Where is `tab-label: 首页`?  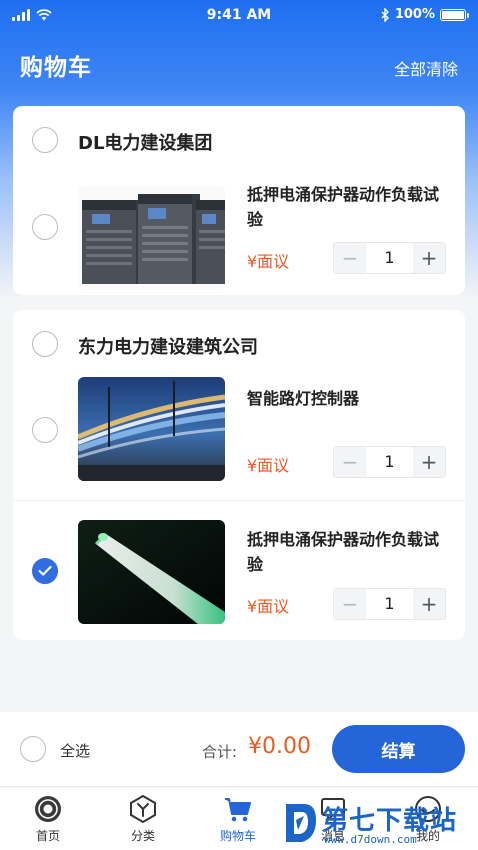
tab-label: 首页 is located at coordinates (47, 836).